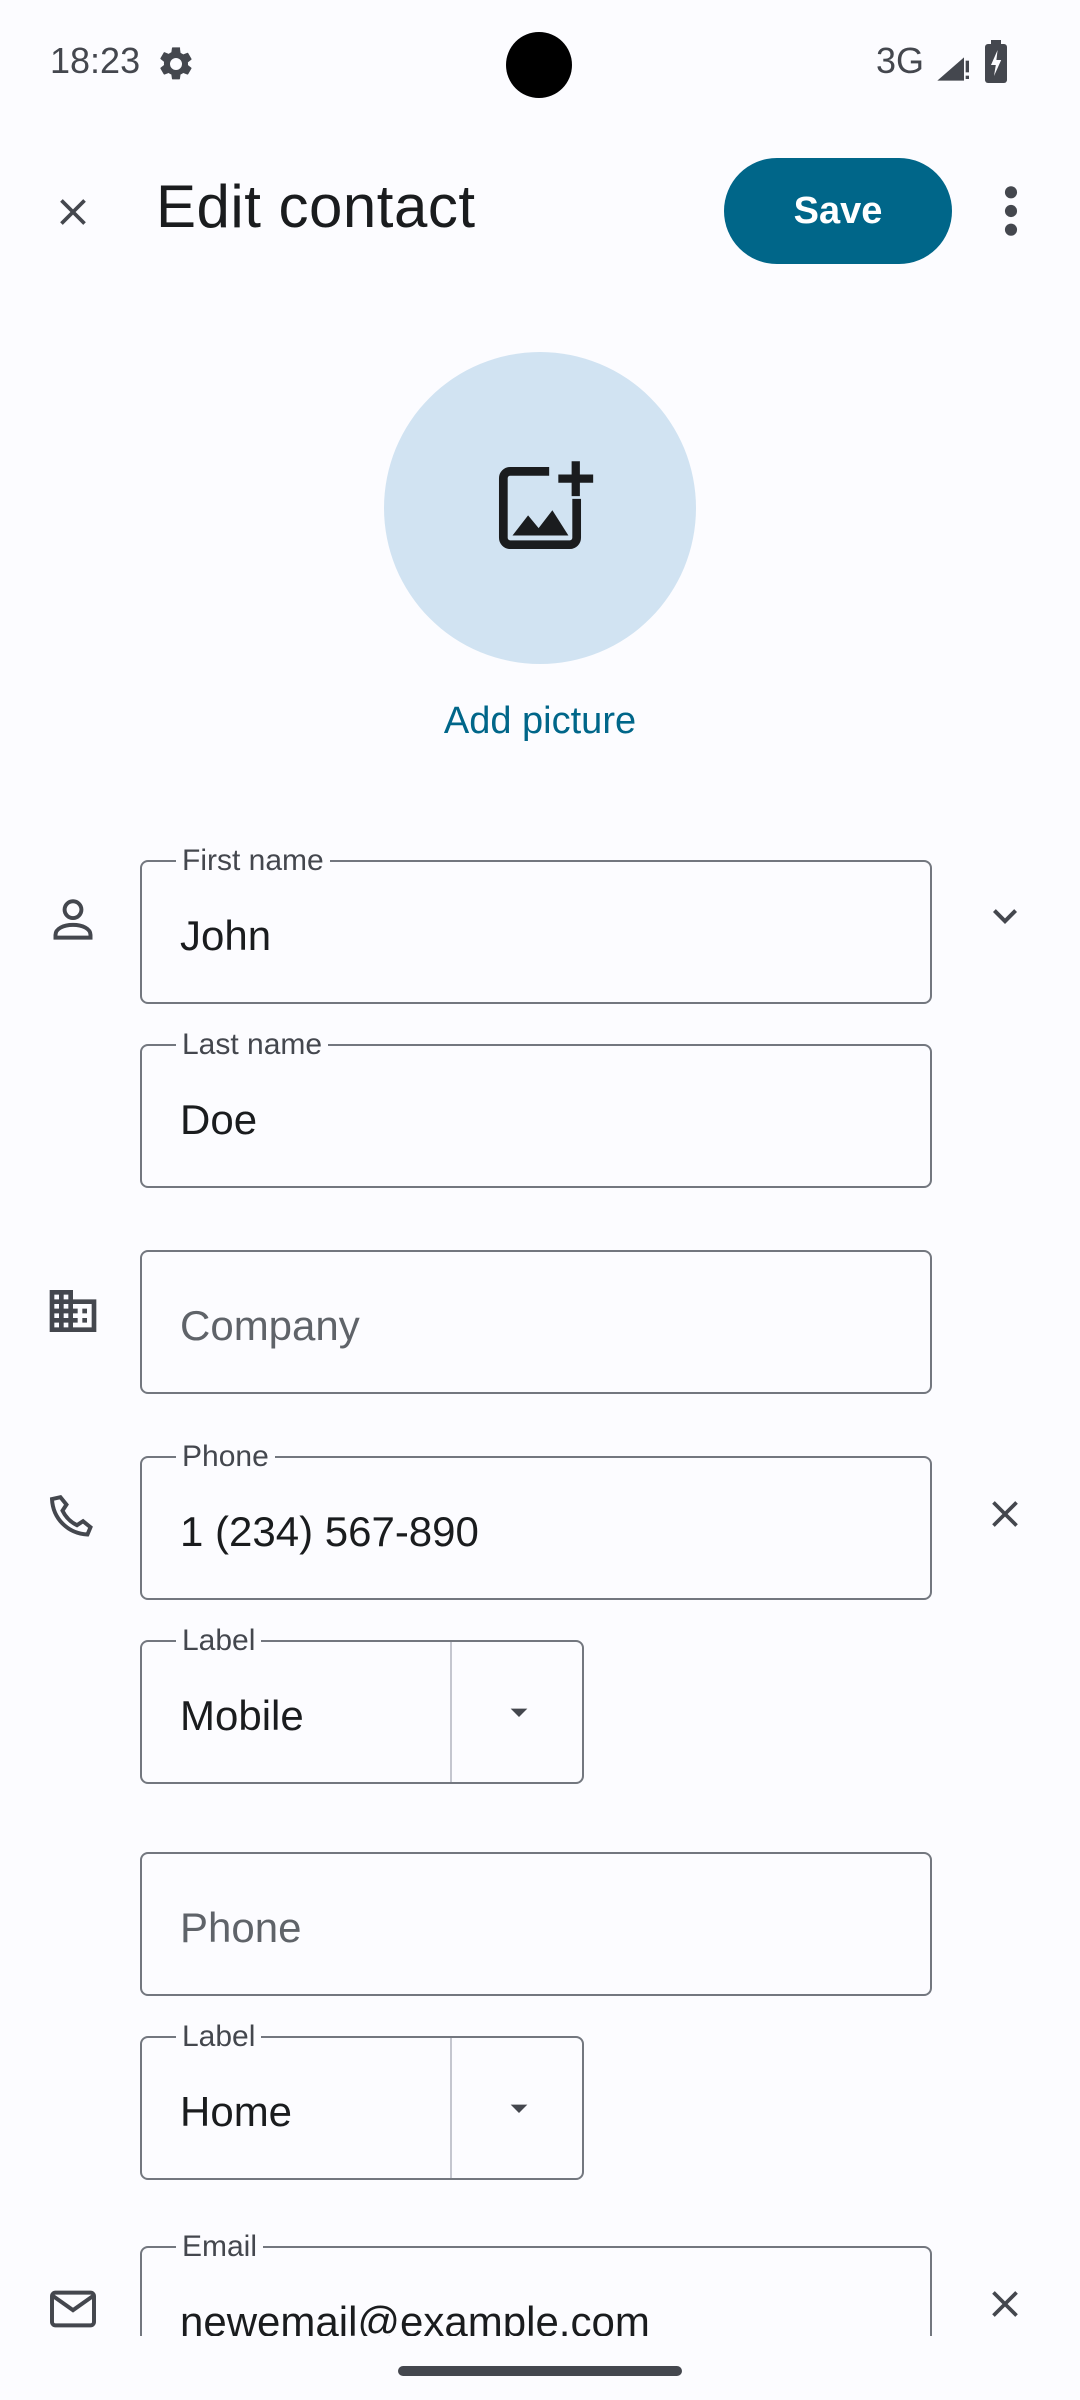  I want to click on close-button, so click(73, 212).